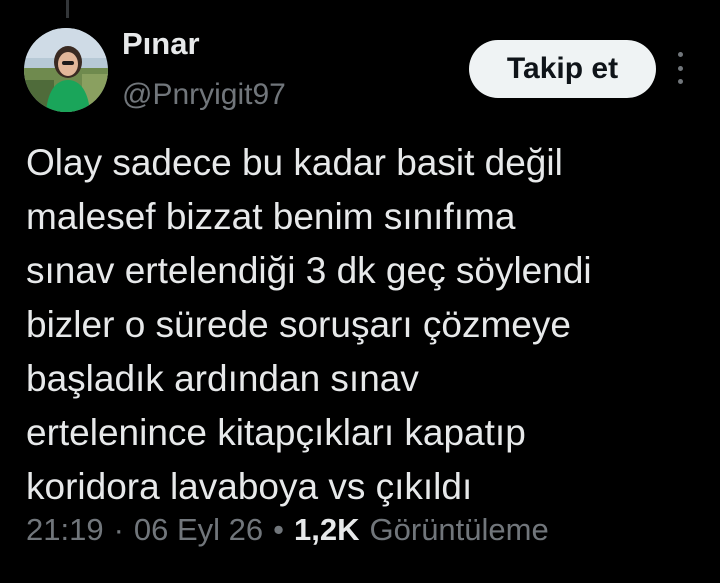 This screenshot has height=583, width=720. What do you see at coordinates (249, 486) in the screenshot?
I see `tweet-text-line: koridora lavaboya vs çıkıldı` at bounding box center [249, 486].